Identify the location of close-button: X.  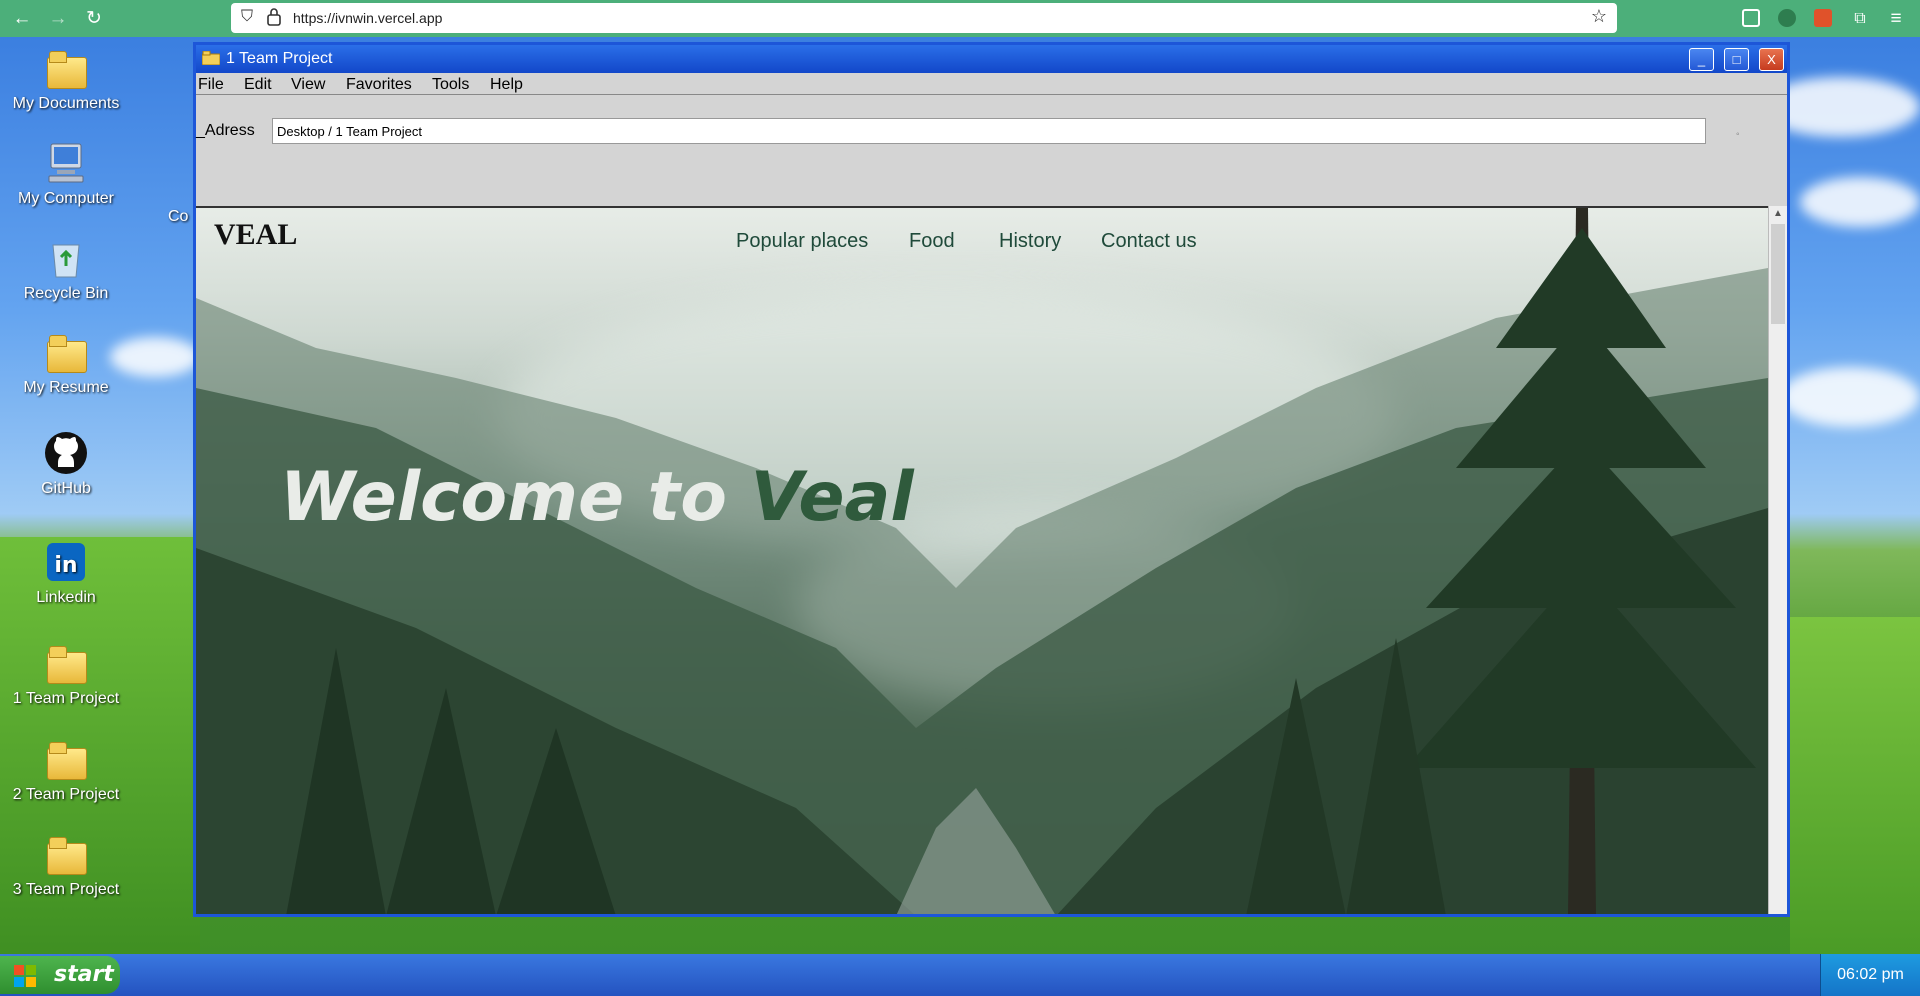
(1771, 59).